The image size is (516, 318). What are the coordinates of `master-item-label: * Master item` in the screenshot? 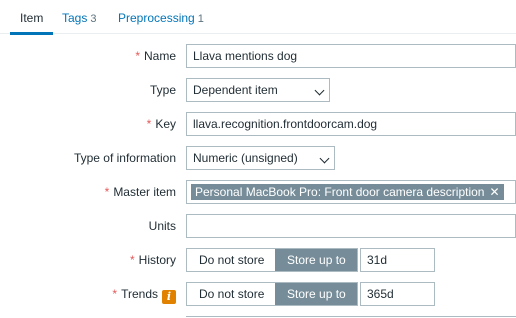 It's located at (140, 192).